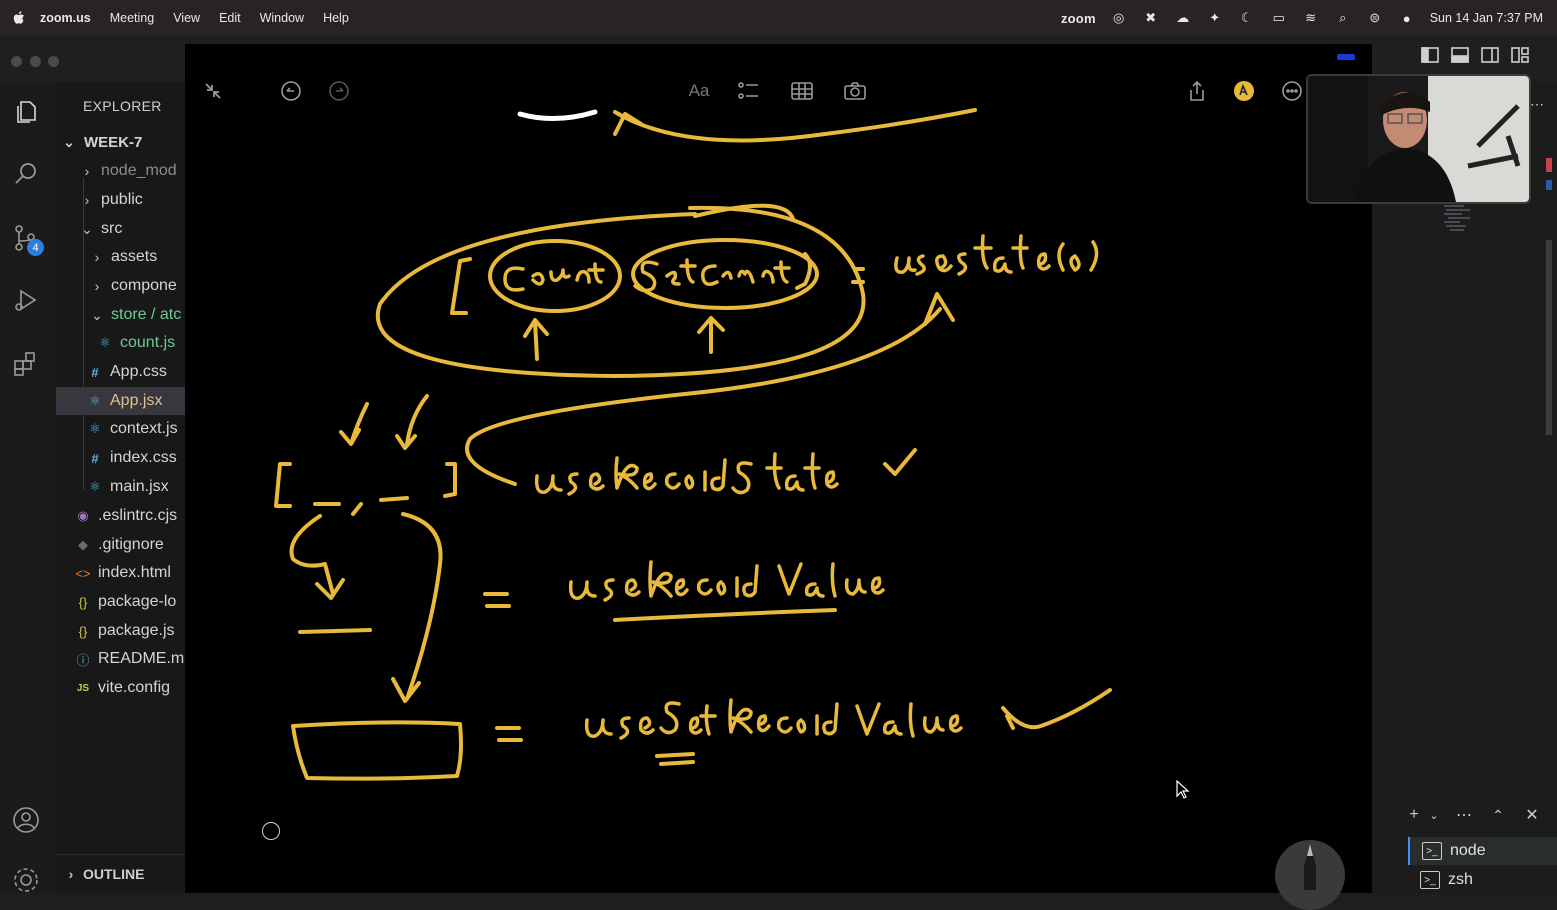 The image size is (1557, 910). What do you see at coordinates (1078, 18) in the screenshot?
I see `zoom-tray-label: zoom` at bounding box center [1078, 18].